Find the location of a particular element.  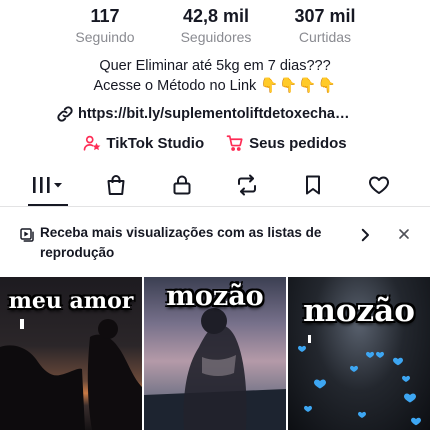

bio-line-2-wrap: Acesse o Método no Link 👇👇👇👇 is located at coordinates (215, 86).